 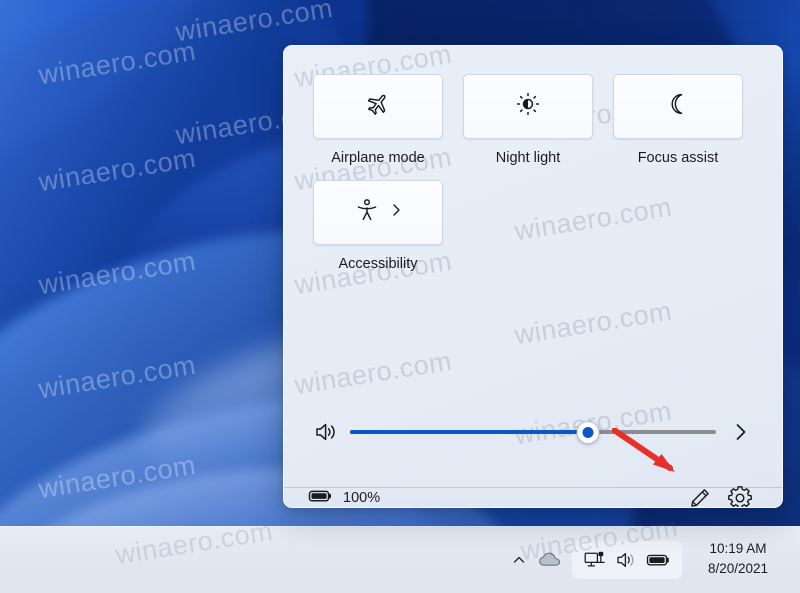 I want to click on quick-setting-label: Focus assist, so click(x=678, y=158).